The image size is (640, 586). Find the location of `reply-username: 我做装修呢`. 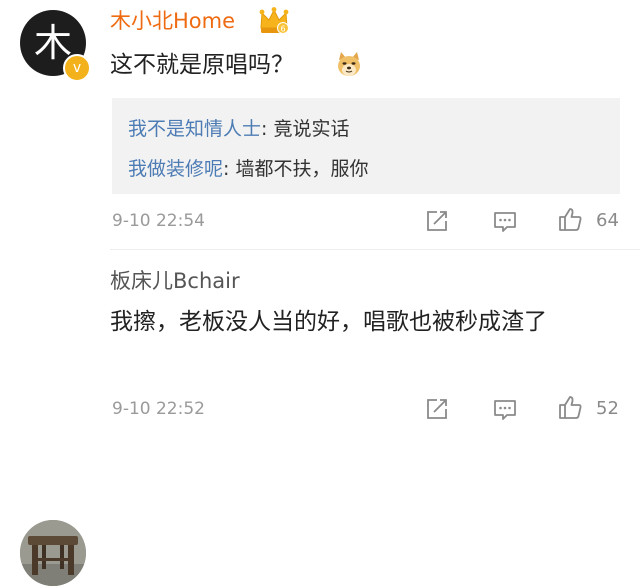

reply-username: 我做装修呢 is located at coordinates (175, 169).